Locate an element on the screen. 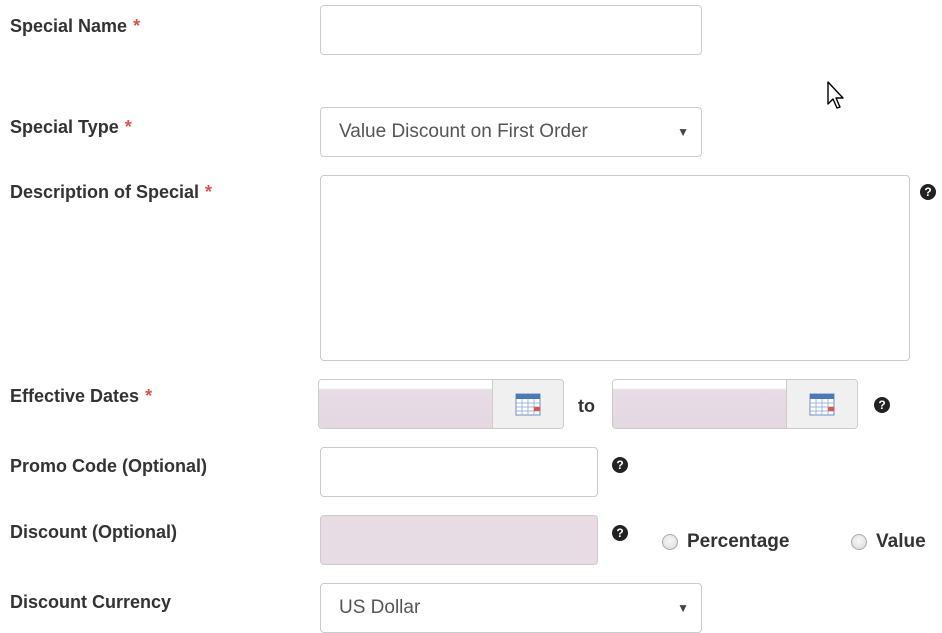  special-name-input is located at coordinates (511, 30).